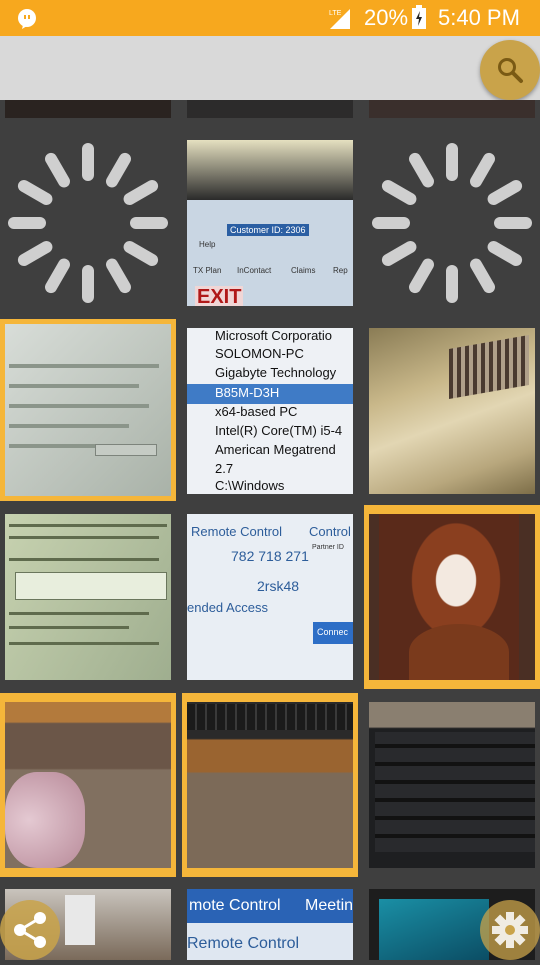 This screenshot has width=540, height=965. What do you see at coordinates (270, 18) in the screenshot?
I see `status-bar: LTE 20% 5:40 PM` at bounding box center [270, 18].